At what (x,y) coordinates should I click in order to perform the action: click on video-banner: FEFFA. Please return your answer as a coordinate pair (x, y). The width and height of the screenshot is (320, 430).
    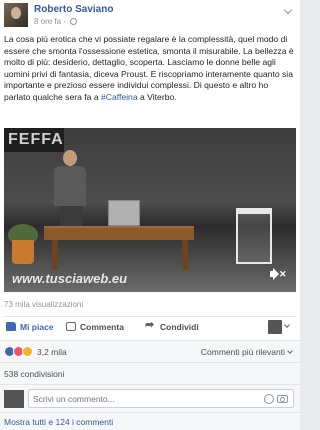
    Looking at the image, I should click on (34, 140).